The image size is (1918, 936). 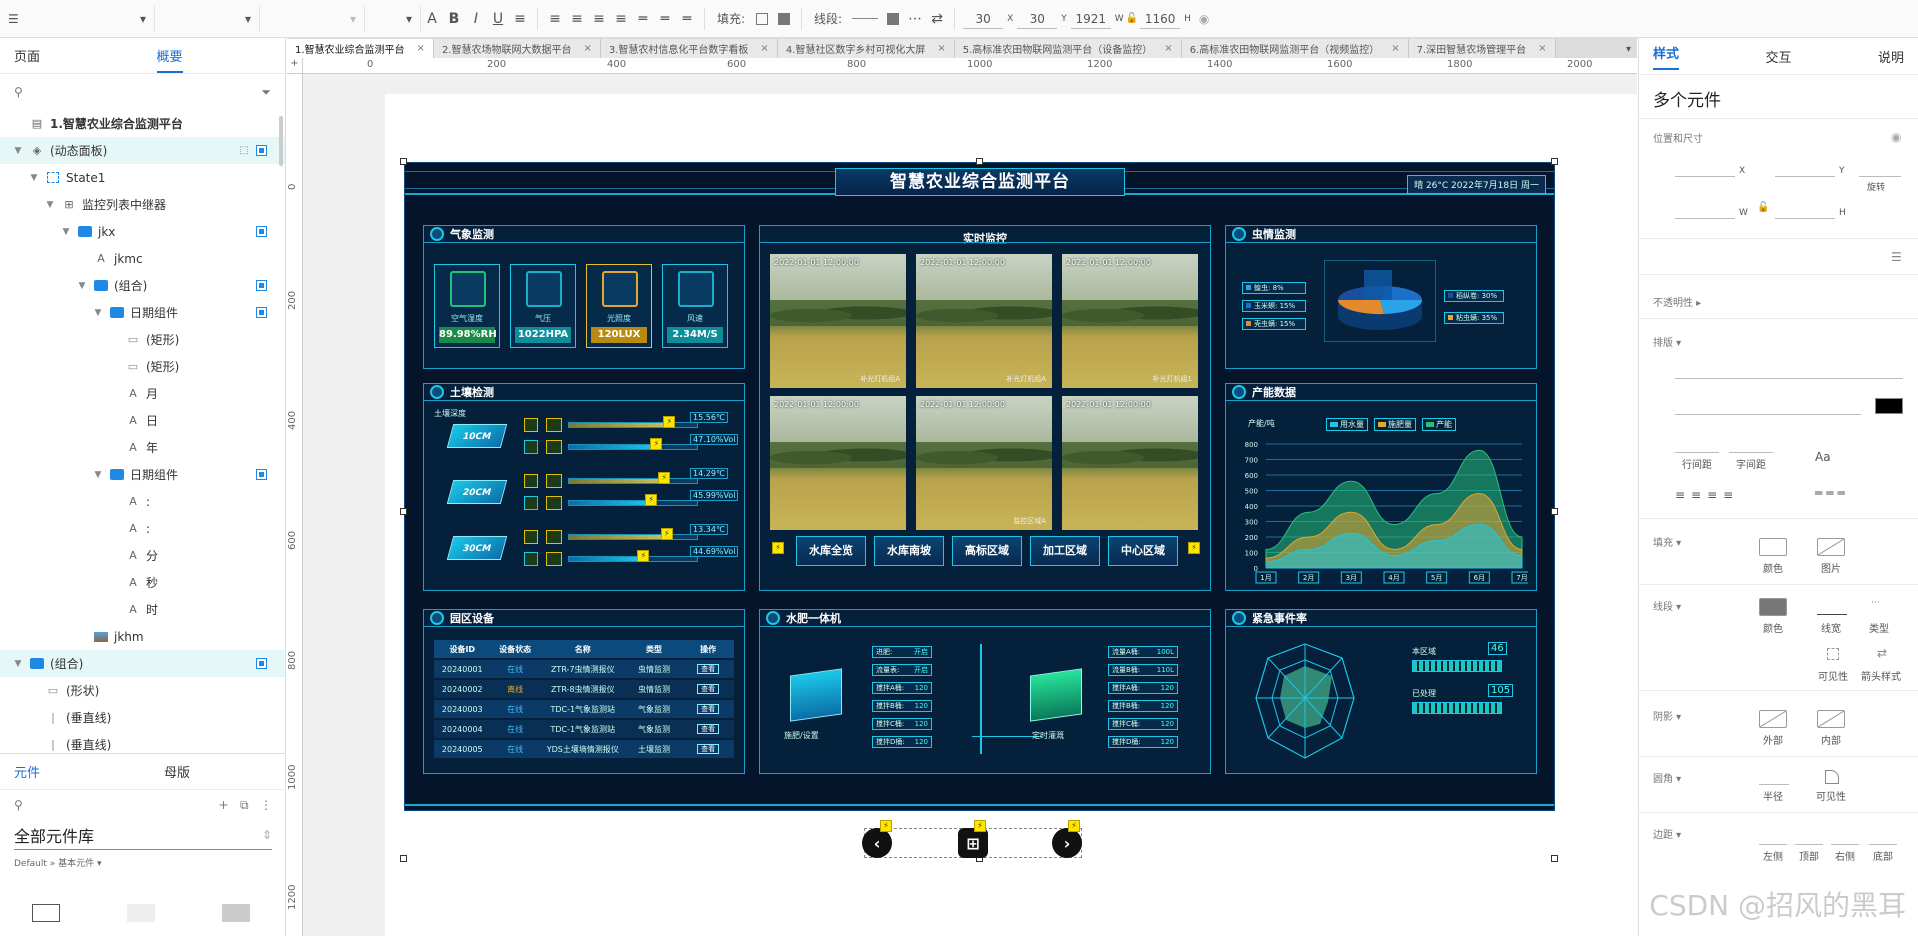 What do you see at coordinates (244, 150) in the screenshot?
I see `state-icon: ⬚` at bounding box center [244, 150].